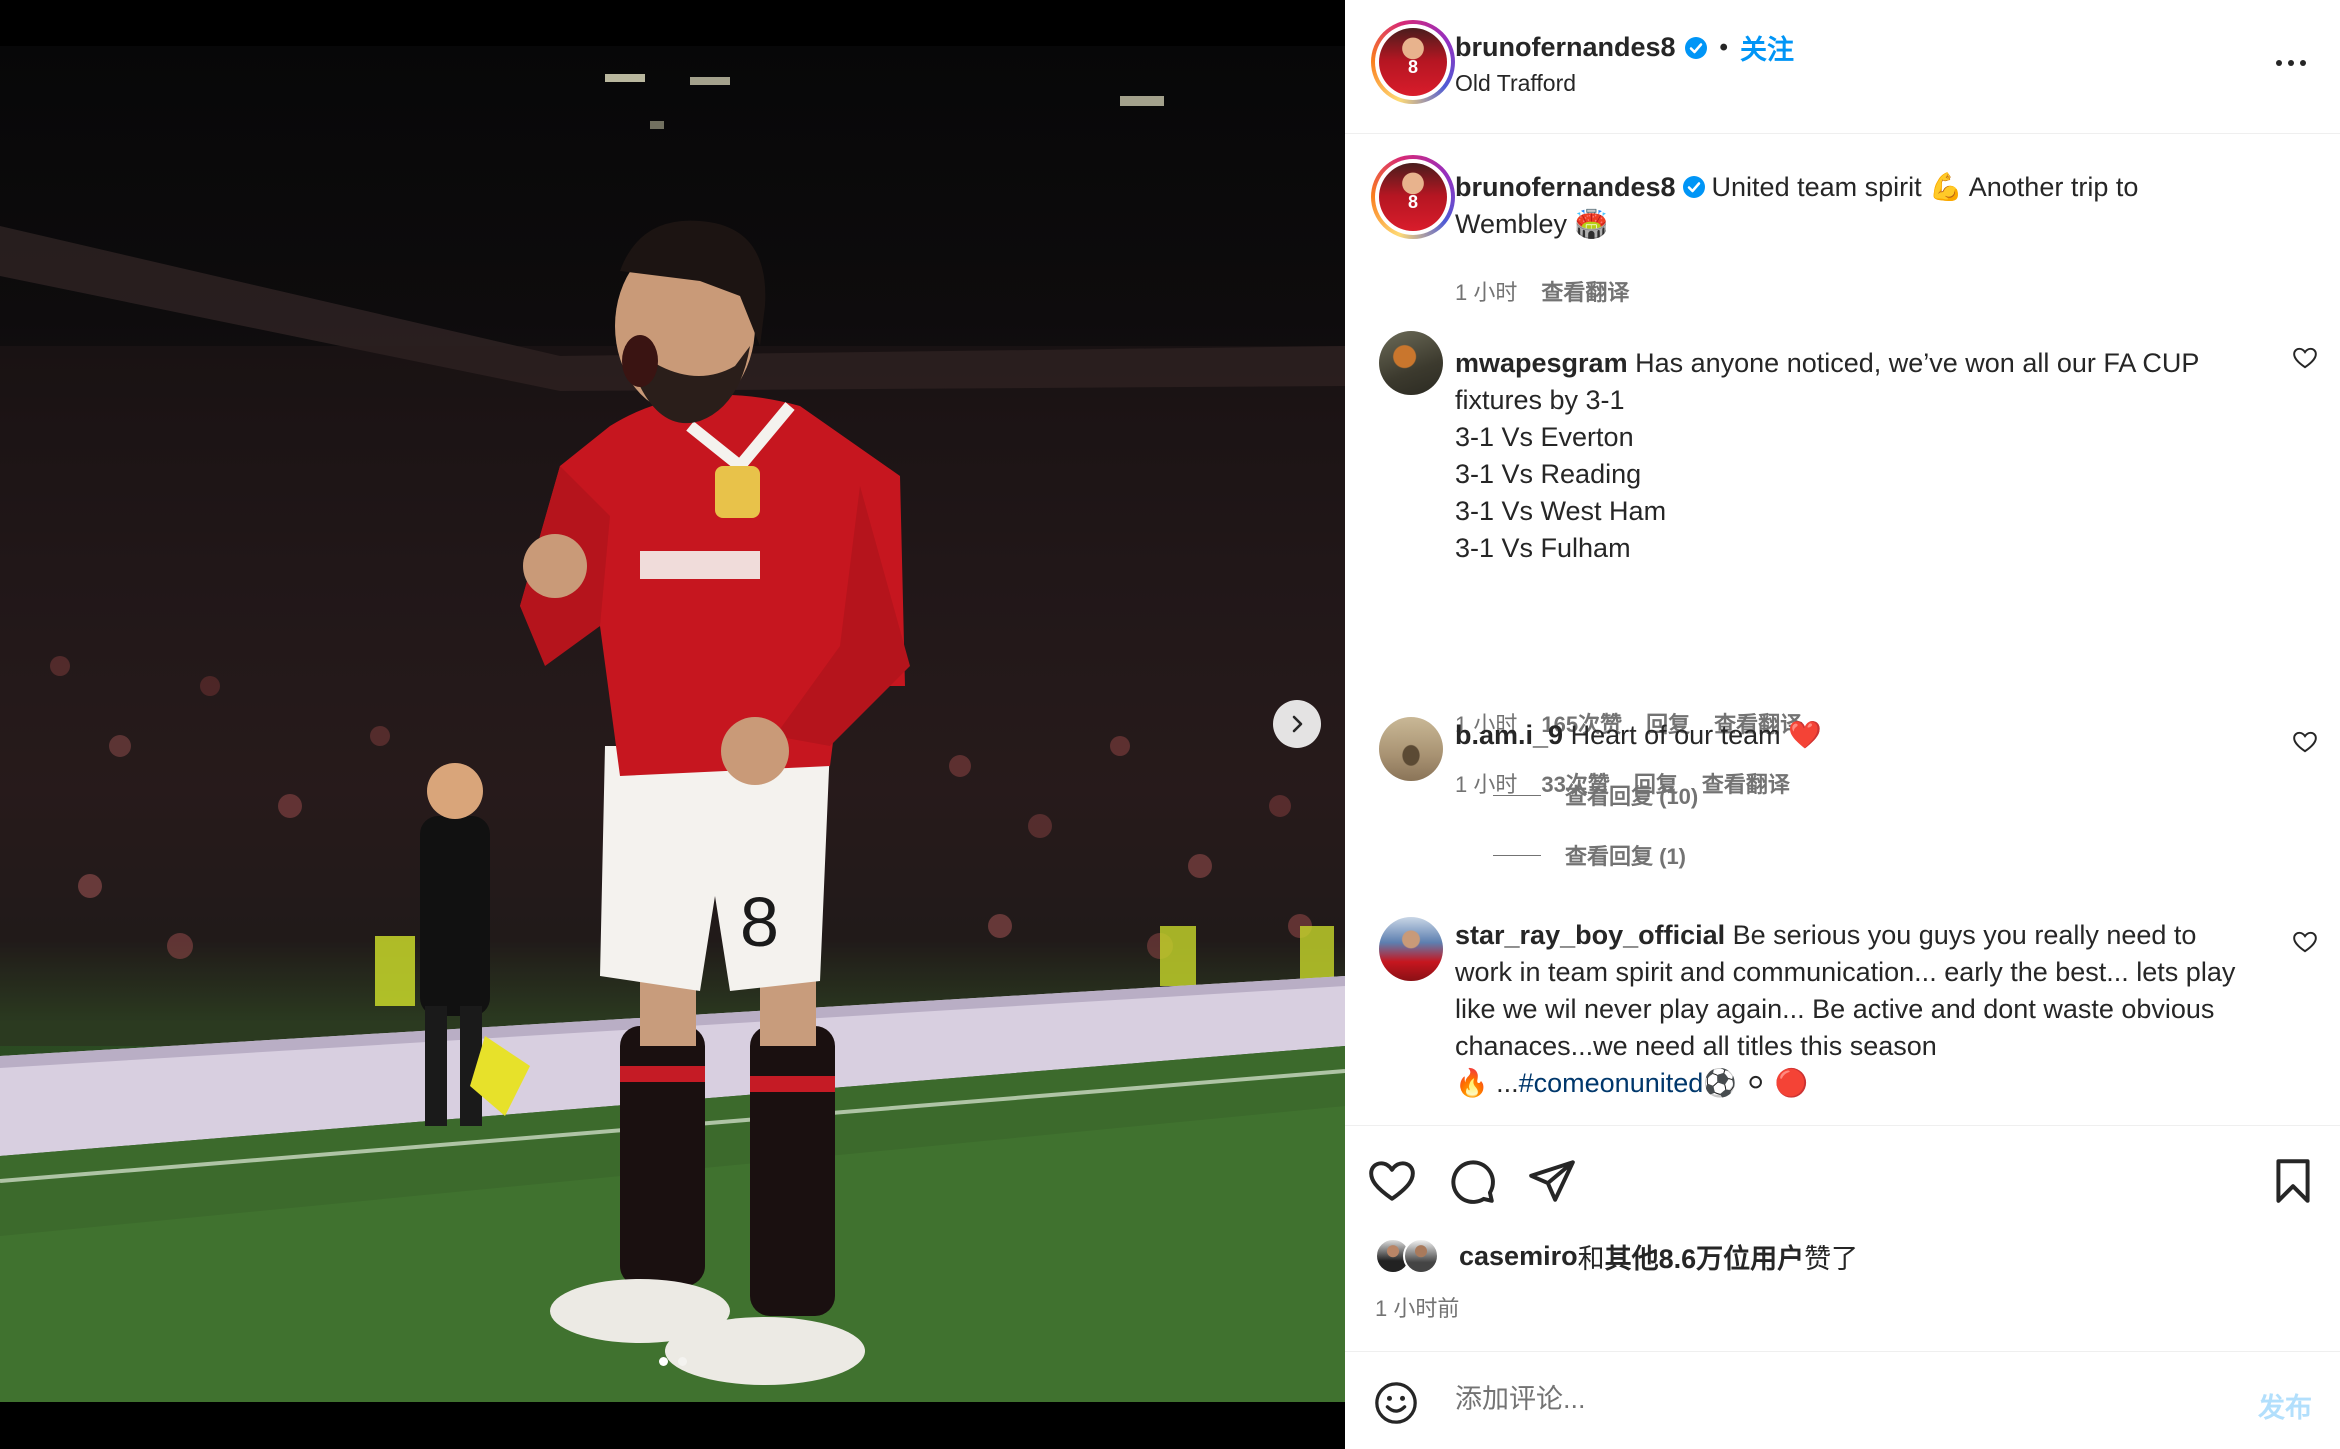 The height and width of the screenshot is (1449, 2340). Describe the element at coordinates (1590, 935) in the screenshot. I see `comment-username: star_ray_boy_official` at that location.